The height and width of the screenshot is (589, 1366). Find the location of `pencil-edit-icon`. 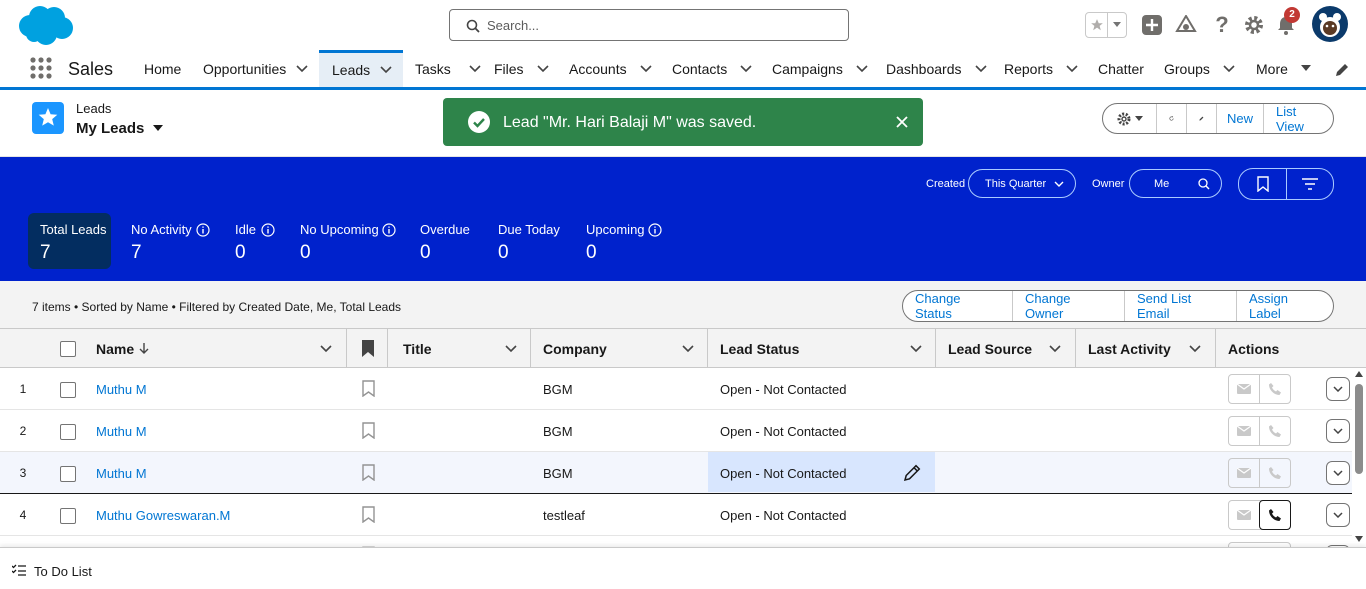

pencil-edit-icon is located at coordinates (912, 472).